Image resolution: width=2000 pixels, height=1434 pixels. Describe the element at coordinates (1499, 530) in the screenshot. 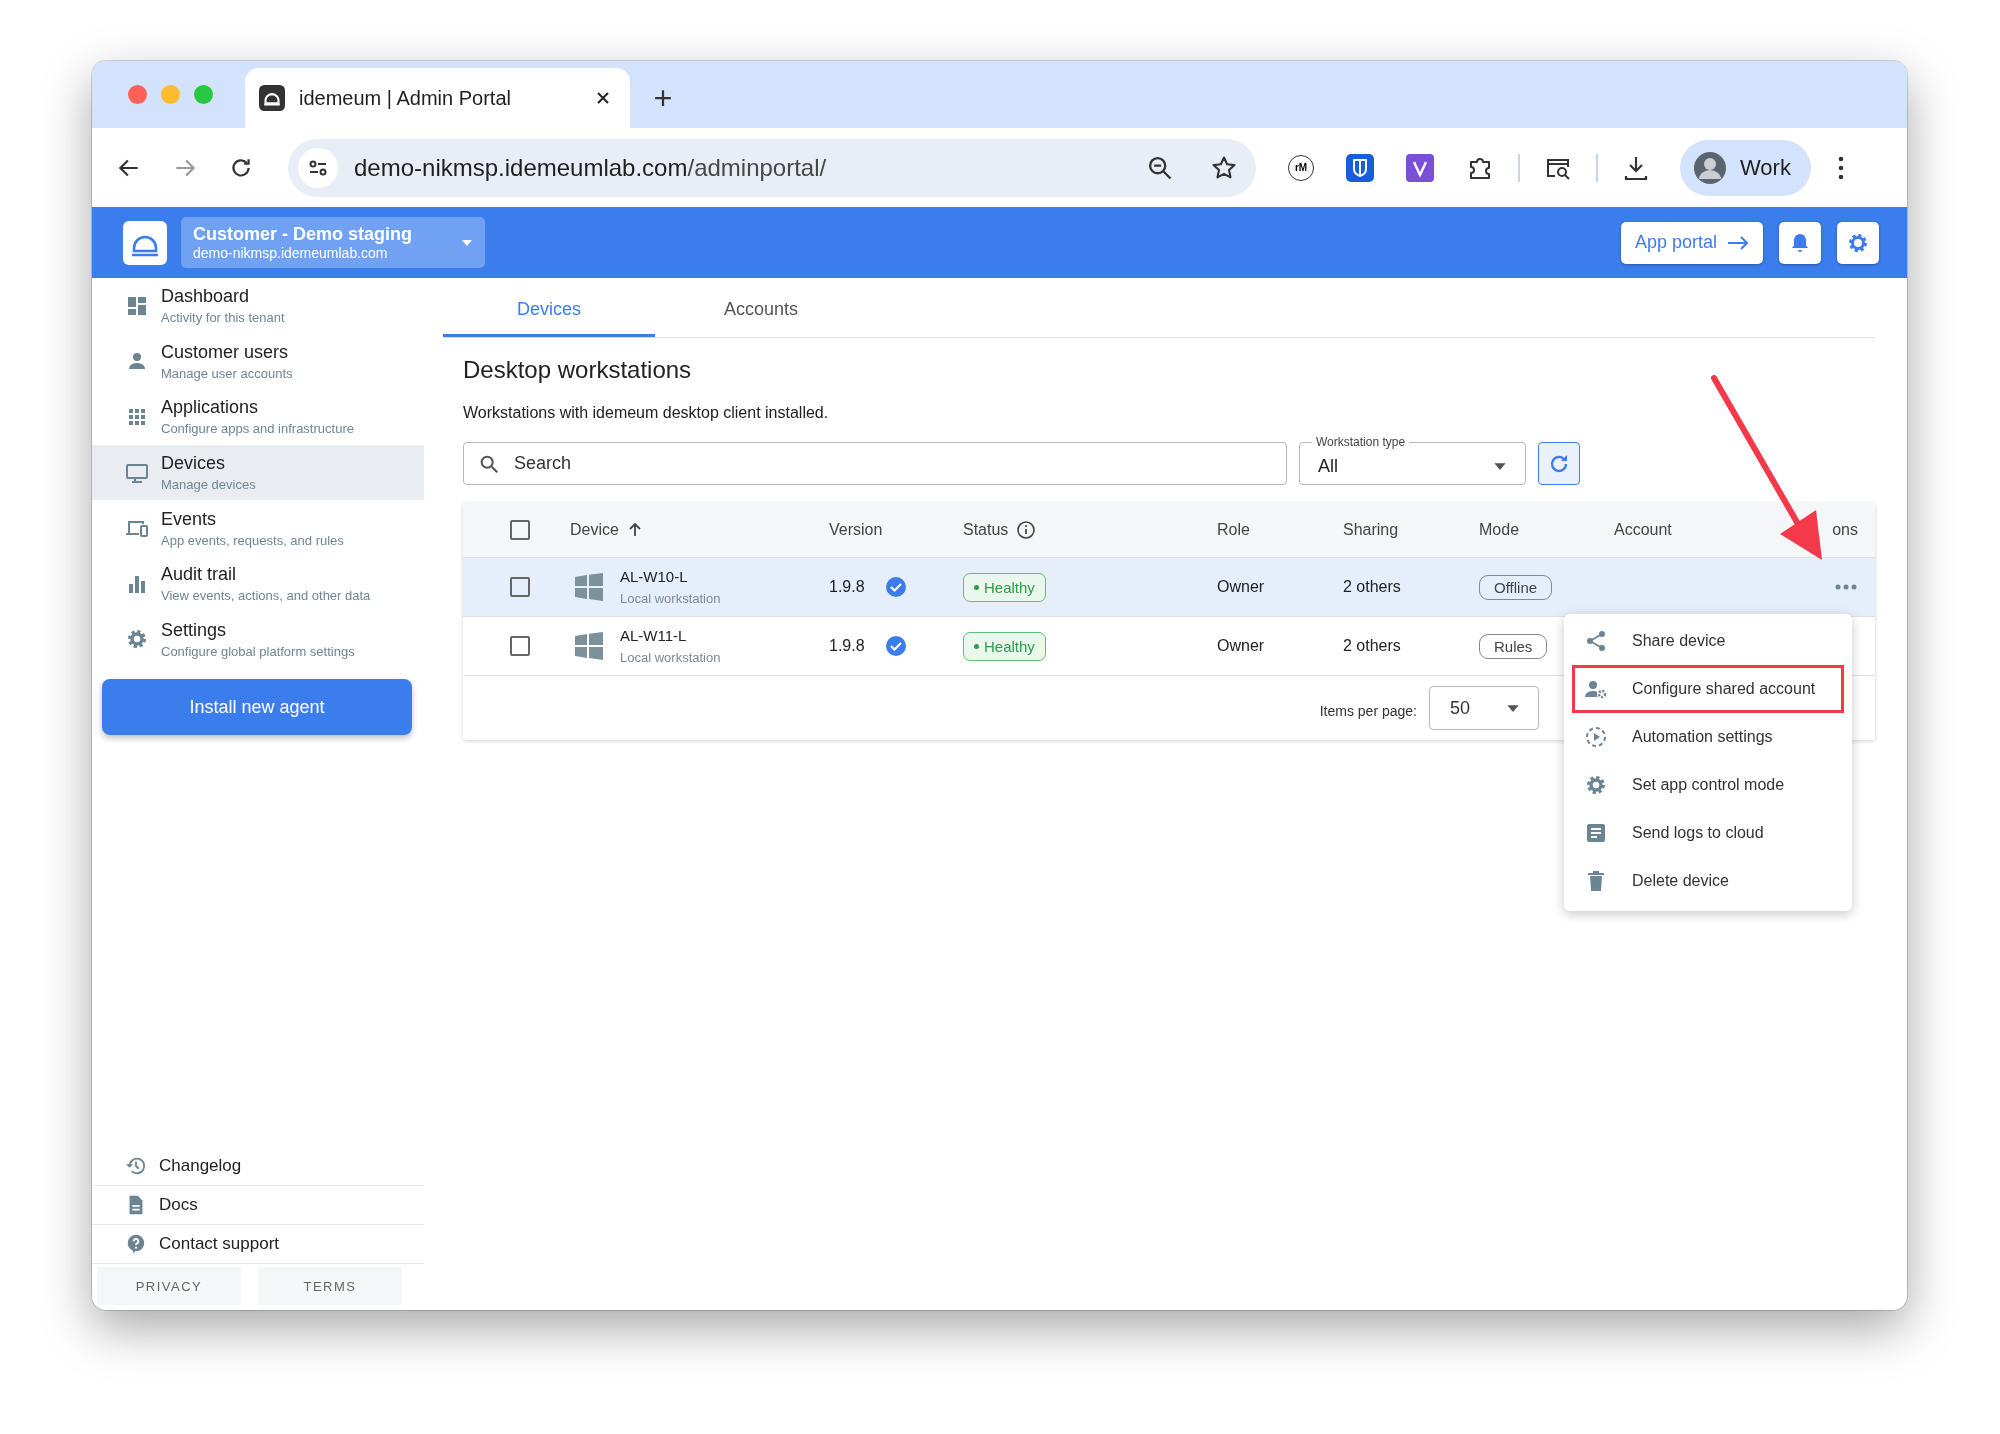

I see `column-header: Mode` at that location.